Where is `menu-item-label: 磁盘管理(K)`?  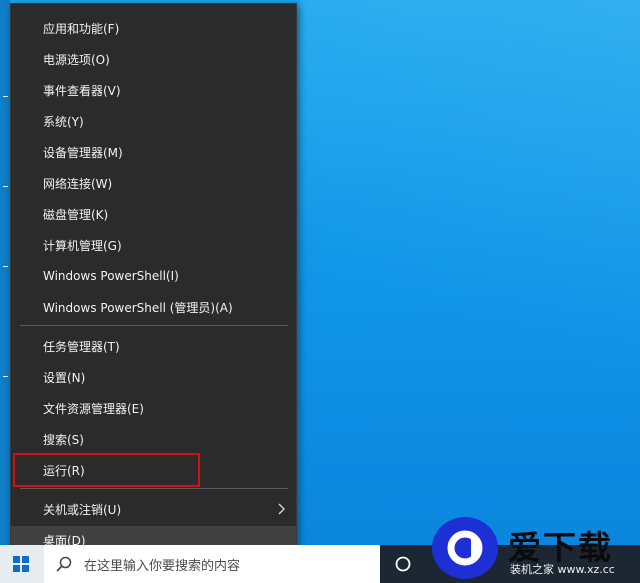 menu-item-label: 磁盘管理(K) is located at coordinates (76, 214).